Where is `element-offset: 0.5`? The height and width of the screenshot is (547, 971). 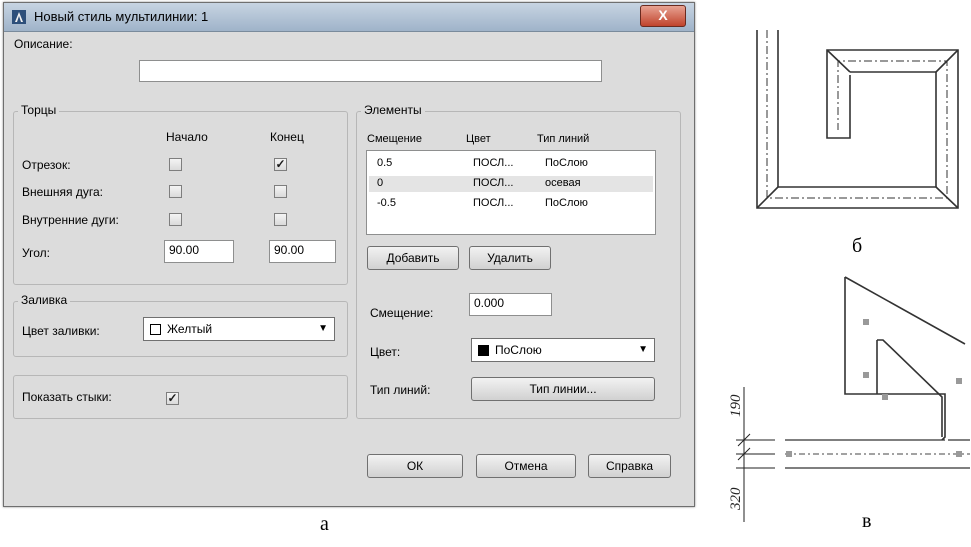
element-offset: 0.5 is located at coordinates (385, 163).